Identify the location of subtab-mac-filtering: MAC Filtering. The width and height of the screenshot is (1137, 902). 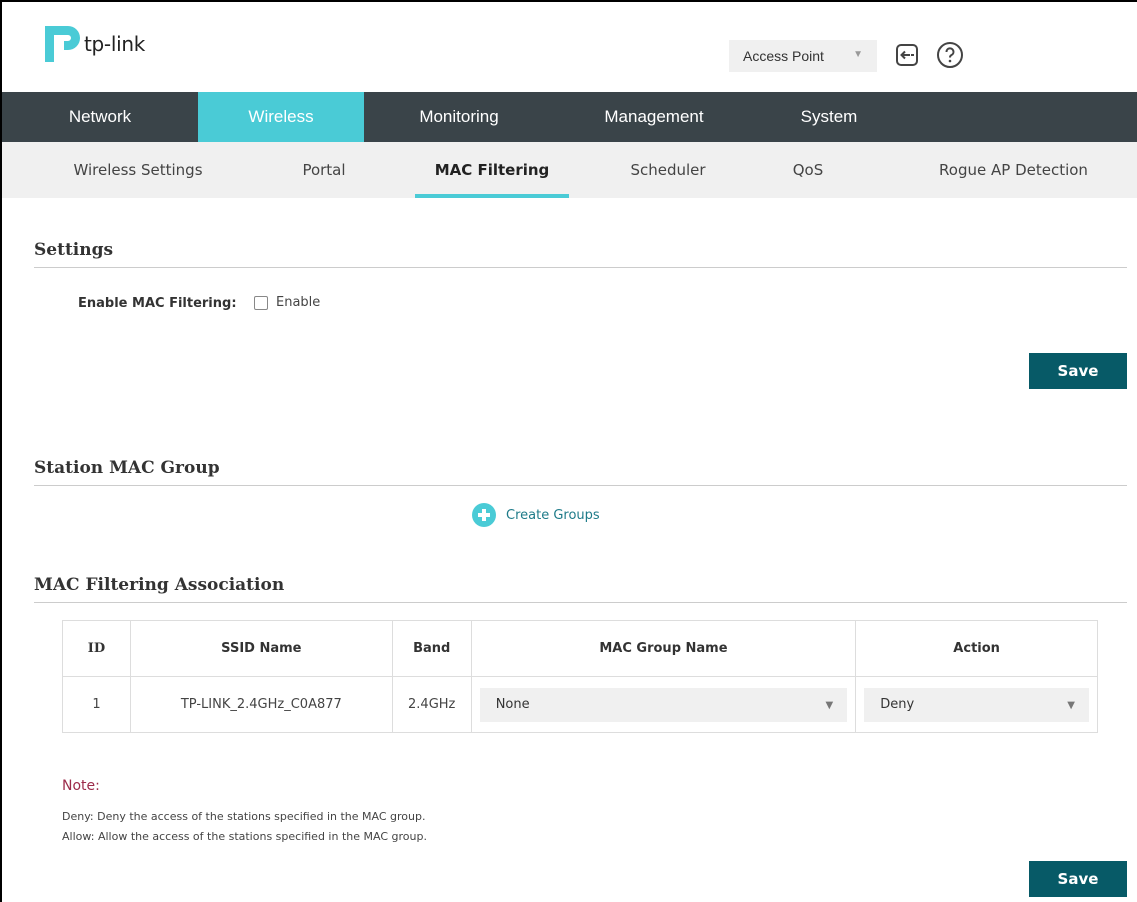
(492, 170).